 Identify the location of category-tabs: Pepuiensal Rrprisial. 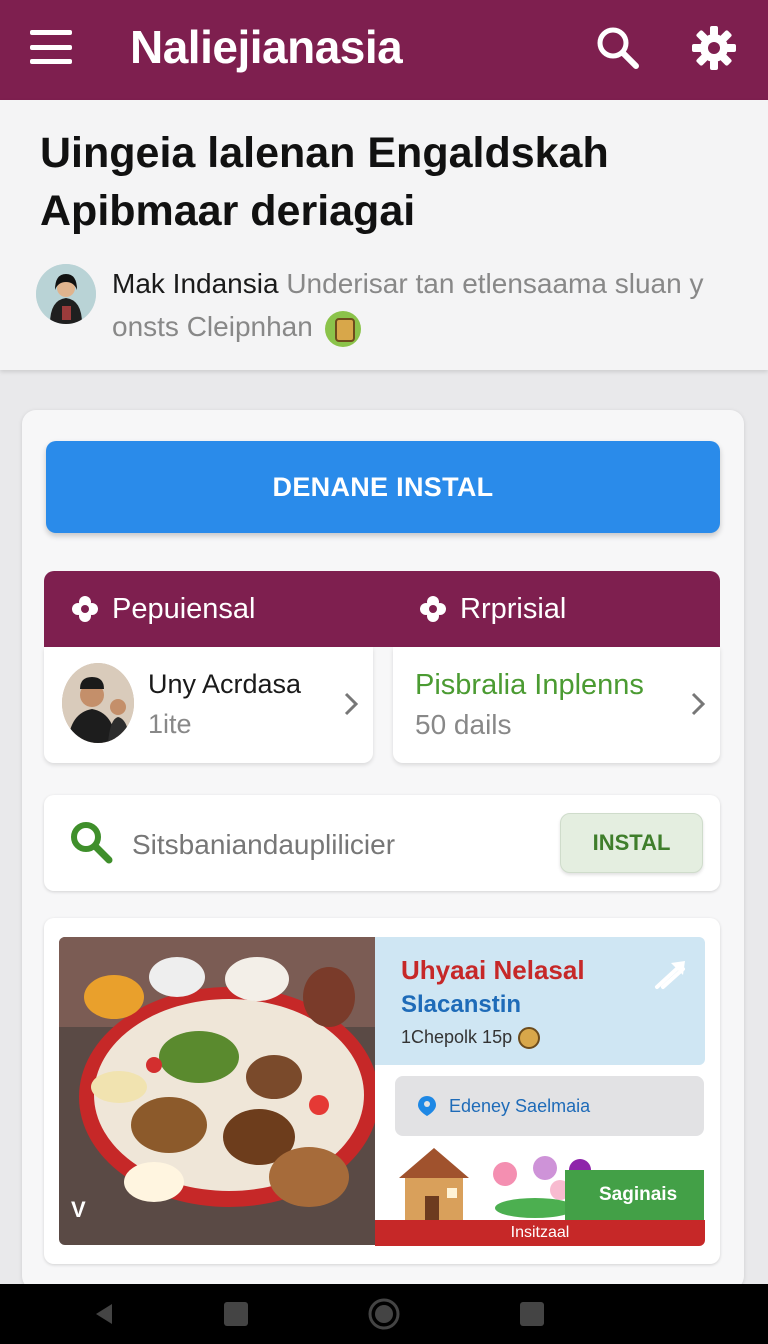
(382, 609).